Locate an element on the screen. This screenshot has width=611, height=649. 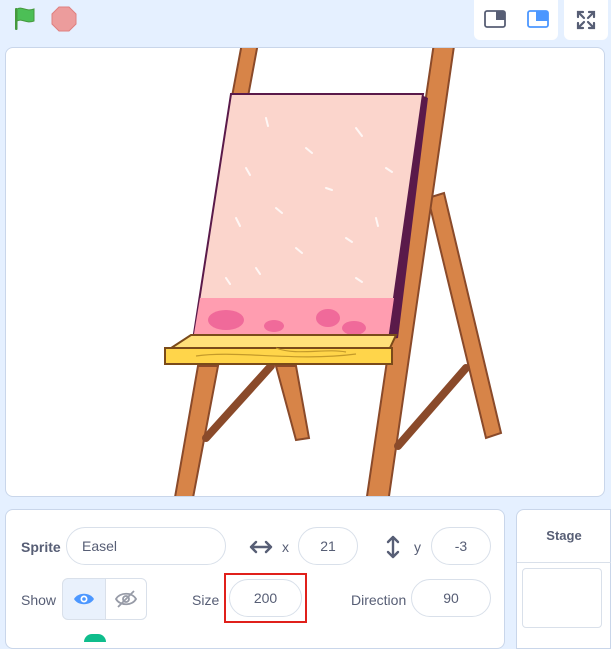
y-value: -3 is located at coordinates (461, 546).